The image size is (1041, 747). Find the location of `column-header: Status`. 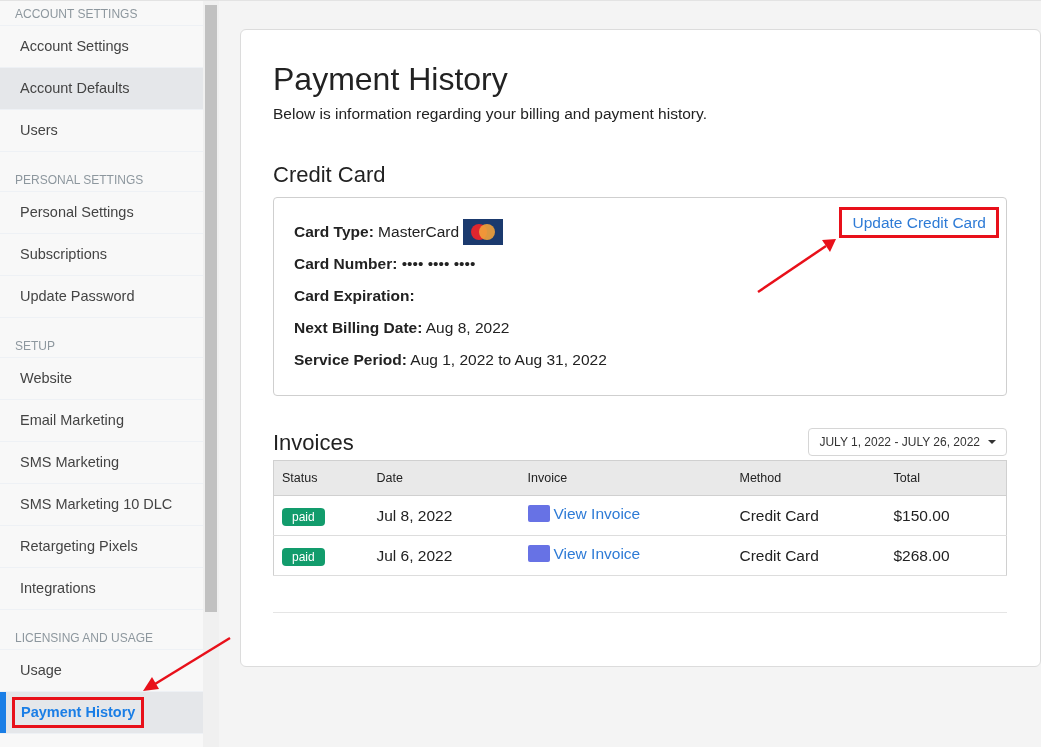

column-header: Status is located at coordinates (321, 478).